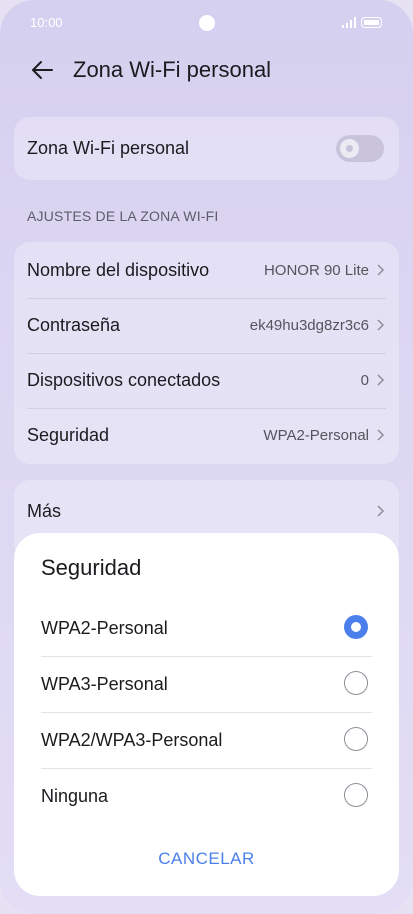 The image size is (413, 914). What do you see at coordinates (124, 380) in the screenshot?
I see `settings-row-label: Dispositivos conectados` at bounding box center [124, 380].